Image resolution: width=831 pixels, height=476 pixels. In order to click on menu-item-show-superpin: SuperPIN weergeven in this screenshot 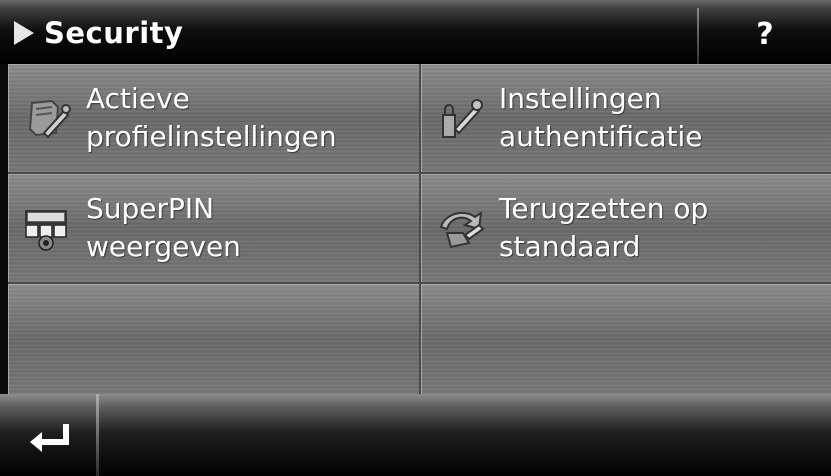, I will do `click(214, 229)`.